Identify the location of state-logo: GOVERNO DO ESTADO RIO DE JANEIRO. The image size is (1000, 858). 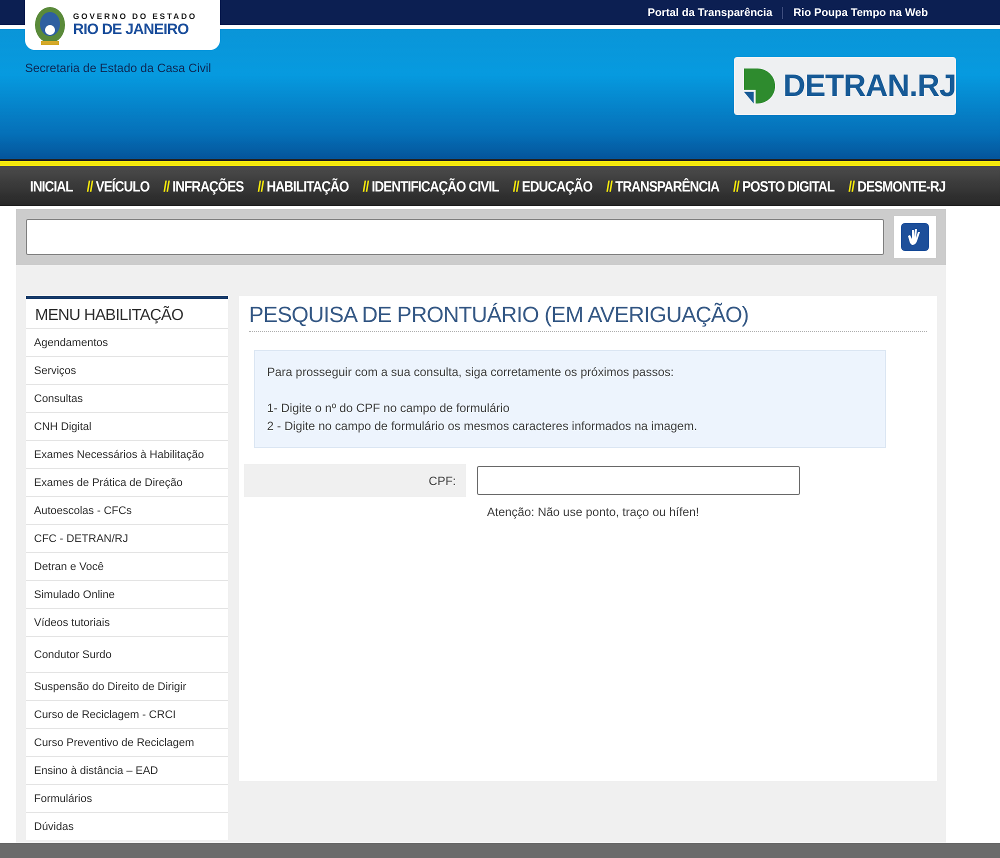
(122, 25).